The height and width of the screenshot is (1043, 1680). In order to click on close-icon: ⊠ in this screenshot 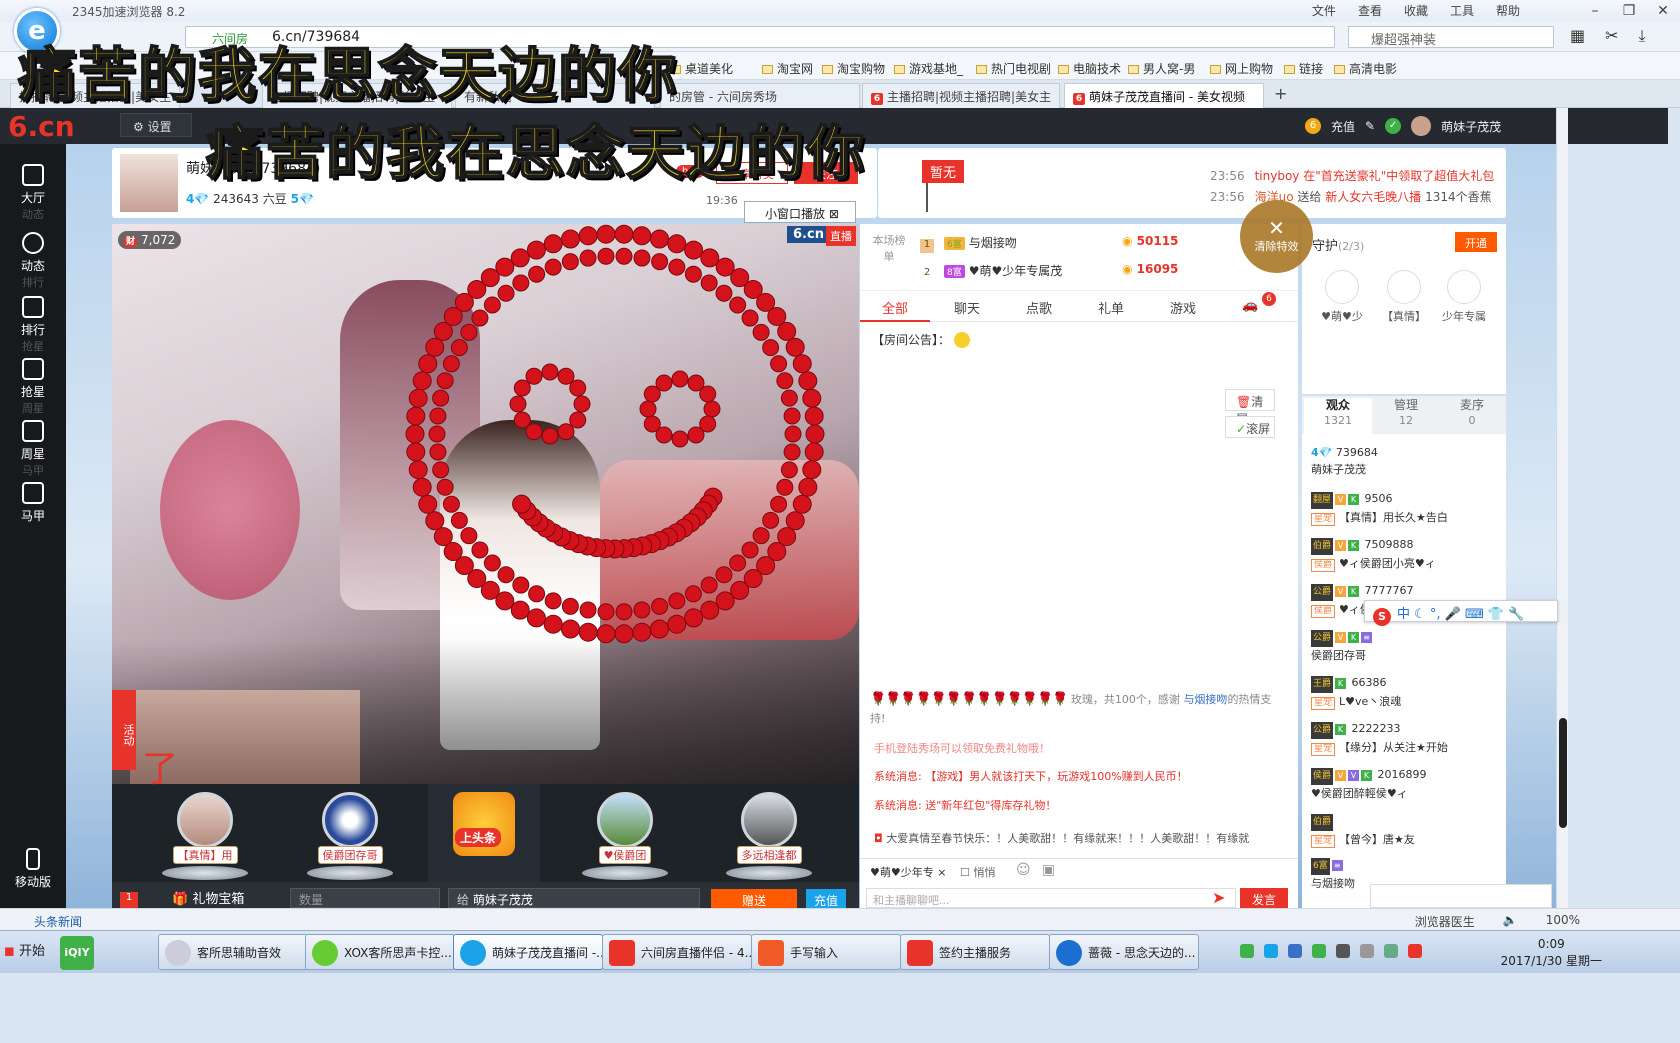, I will do `click(834, 214)`.